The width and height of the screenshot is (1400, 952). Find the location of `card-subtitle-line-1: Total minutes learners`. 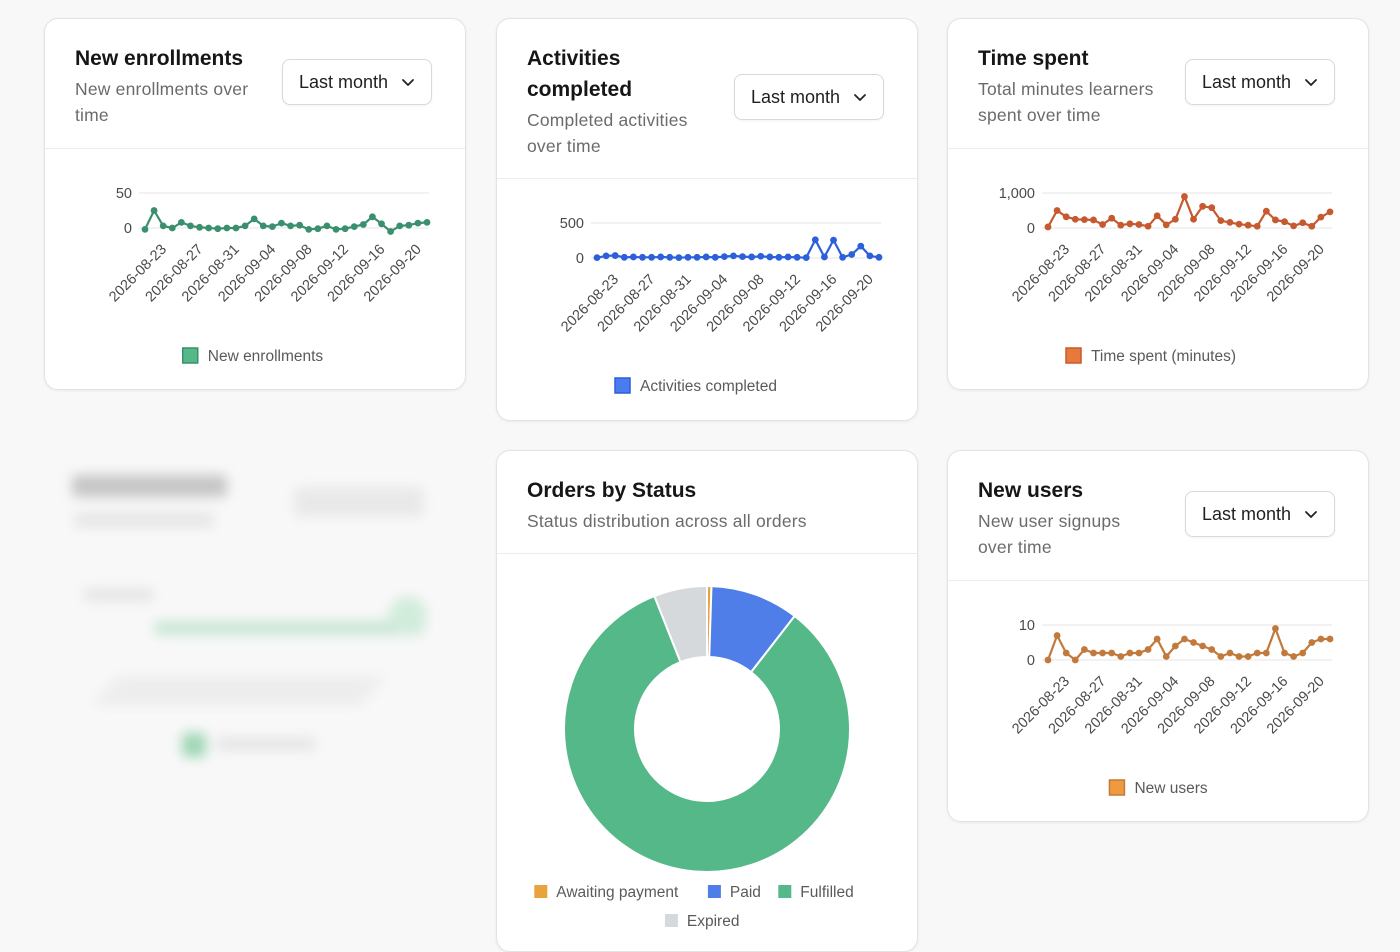

card-subtitle-line-1: Total minutes learners is located at coordinates (1066, 89).